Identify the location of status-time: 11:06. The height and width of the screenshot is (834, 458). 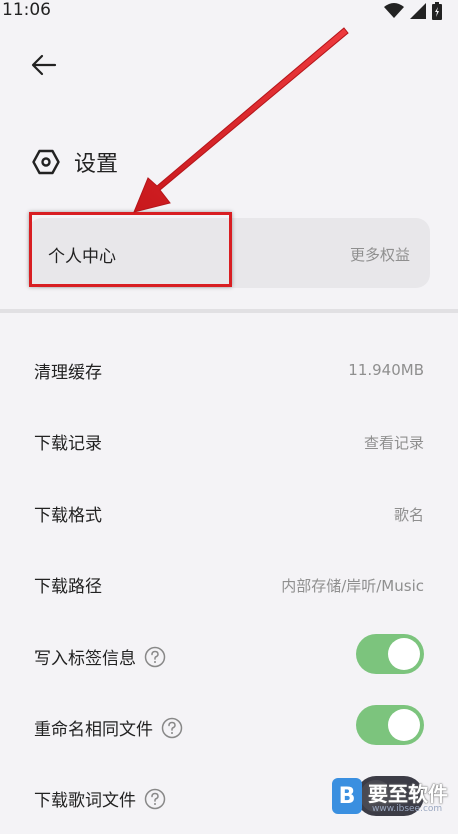
(26, 10).